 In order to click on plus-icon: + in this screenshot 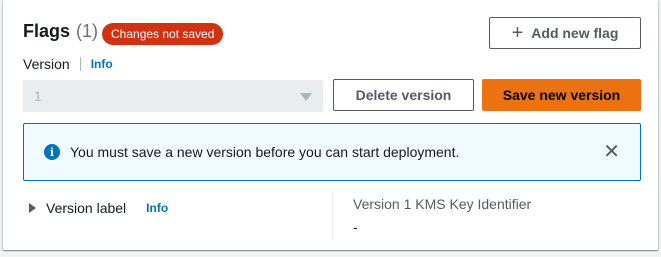, I will do `click(517, 33)`.